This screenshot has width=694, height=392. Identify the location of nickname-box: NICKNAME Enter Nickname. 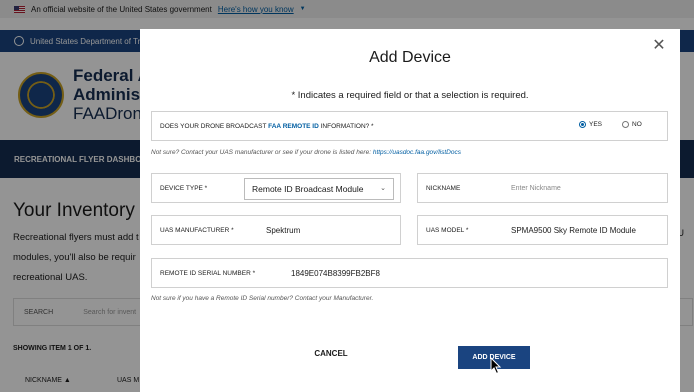
(542, 188).